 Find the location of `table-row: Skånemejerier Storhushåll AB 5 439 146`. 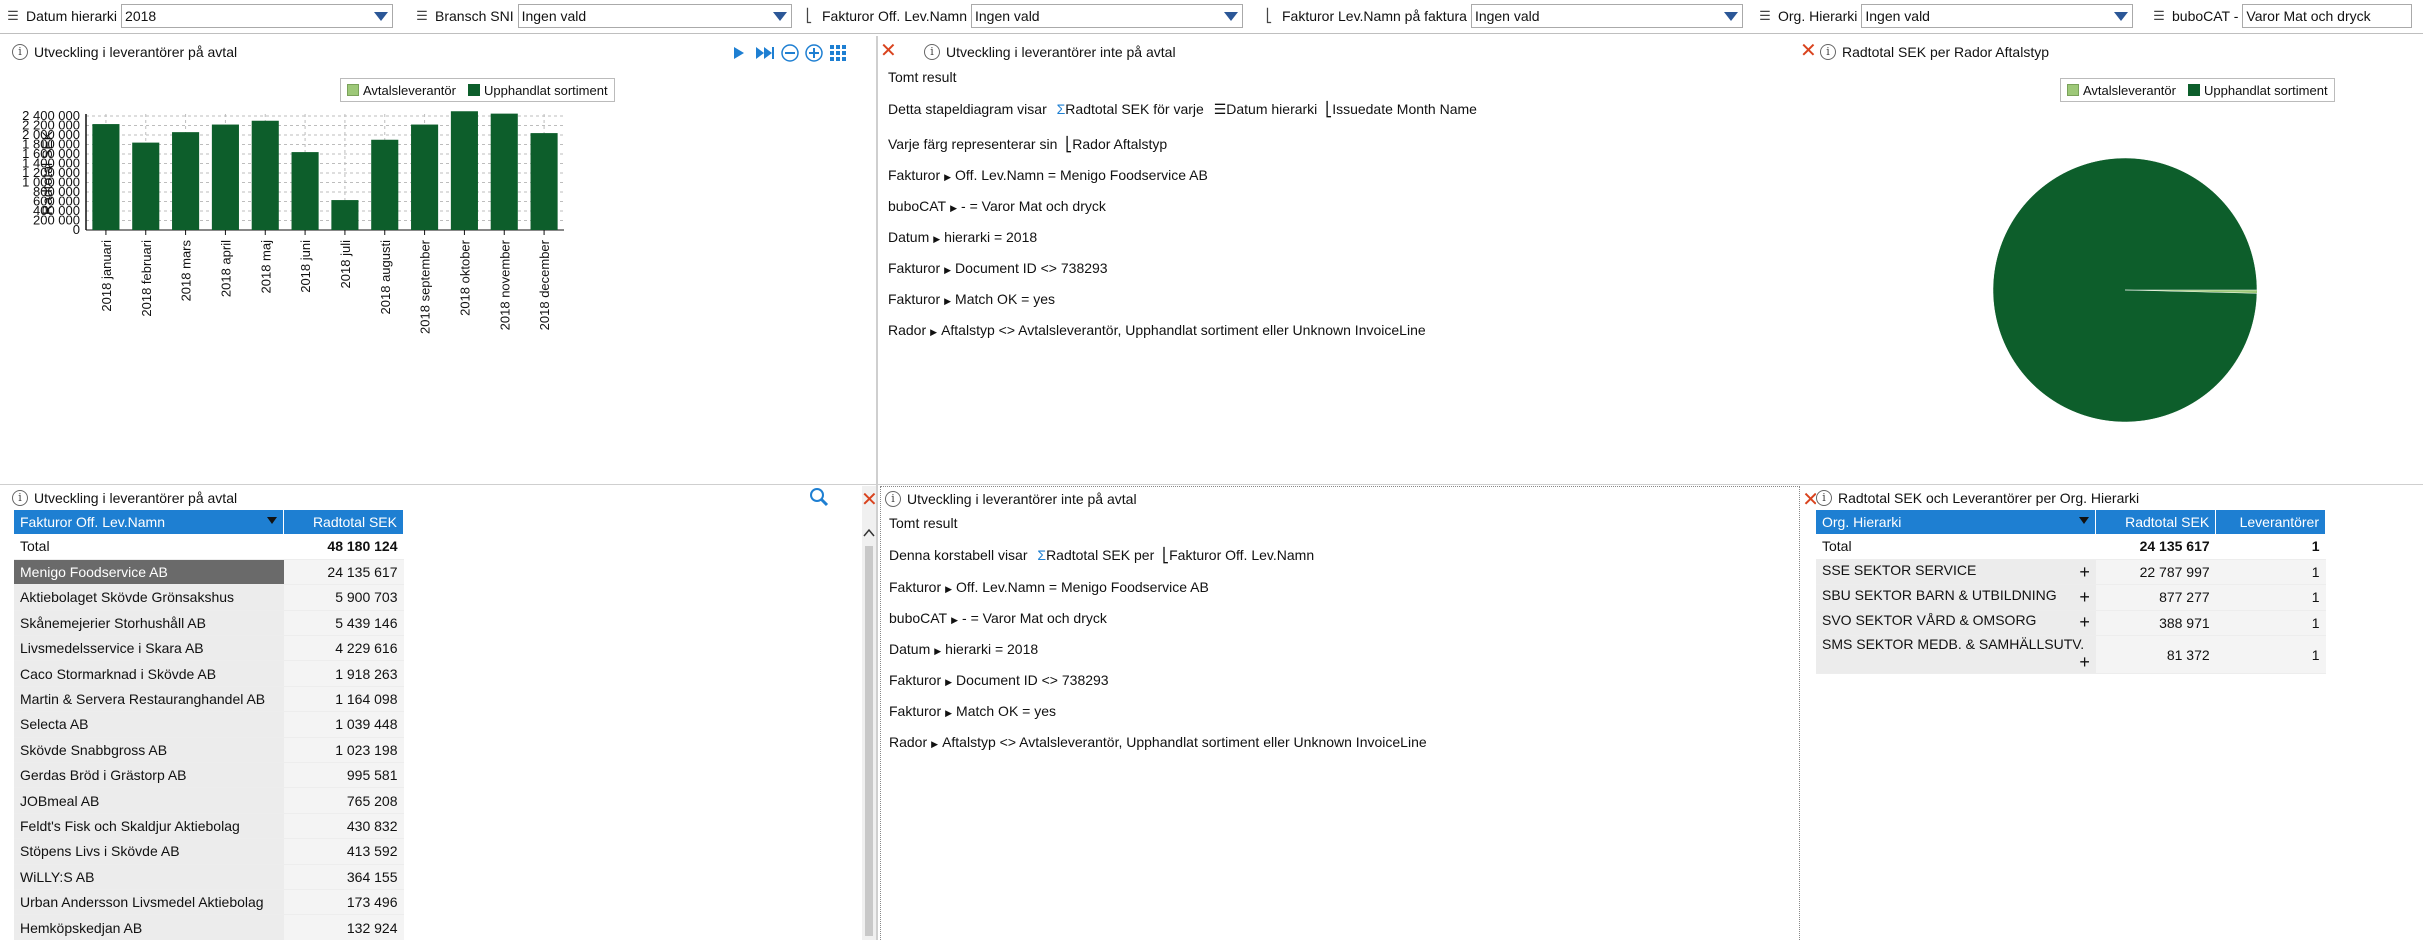

table-row: Skånemejerier Storhushåll AB 5 439 146 is located at coordinates (209, 623).